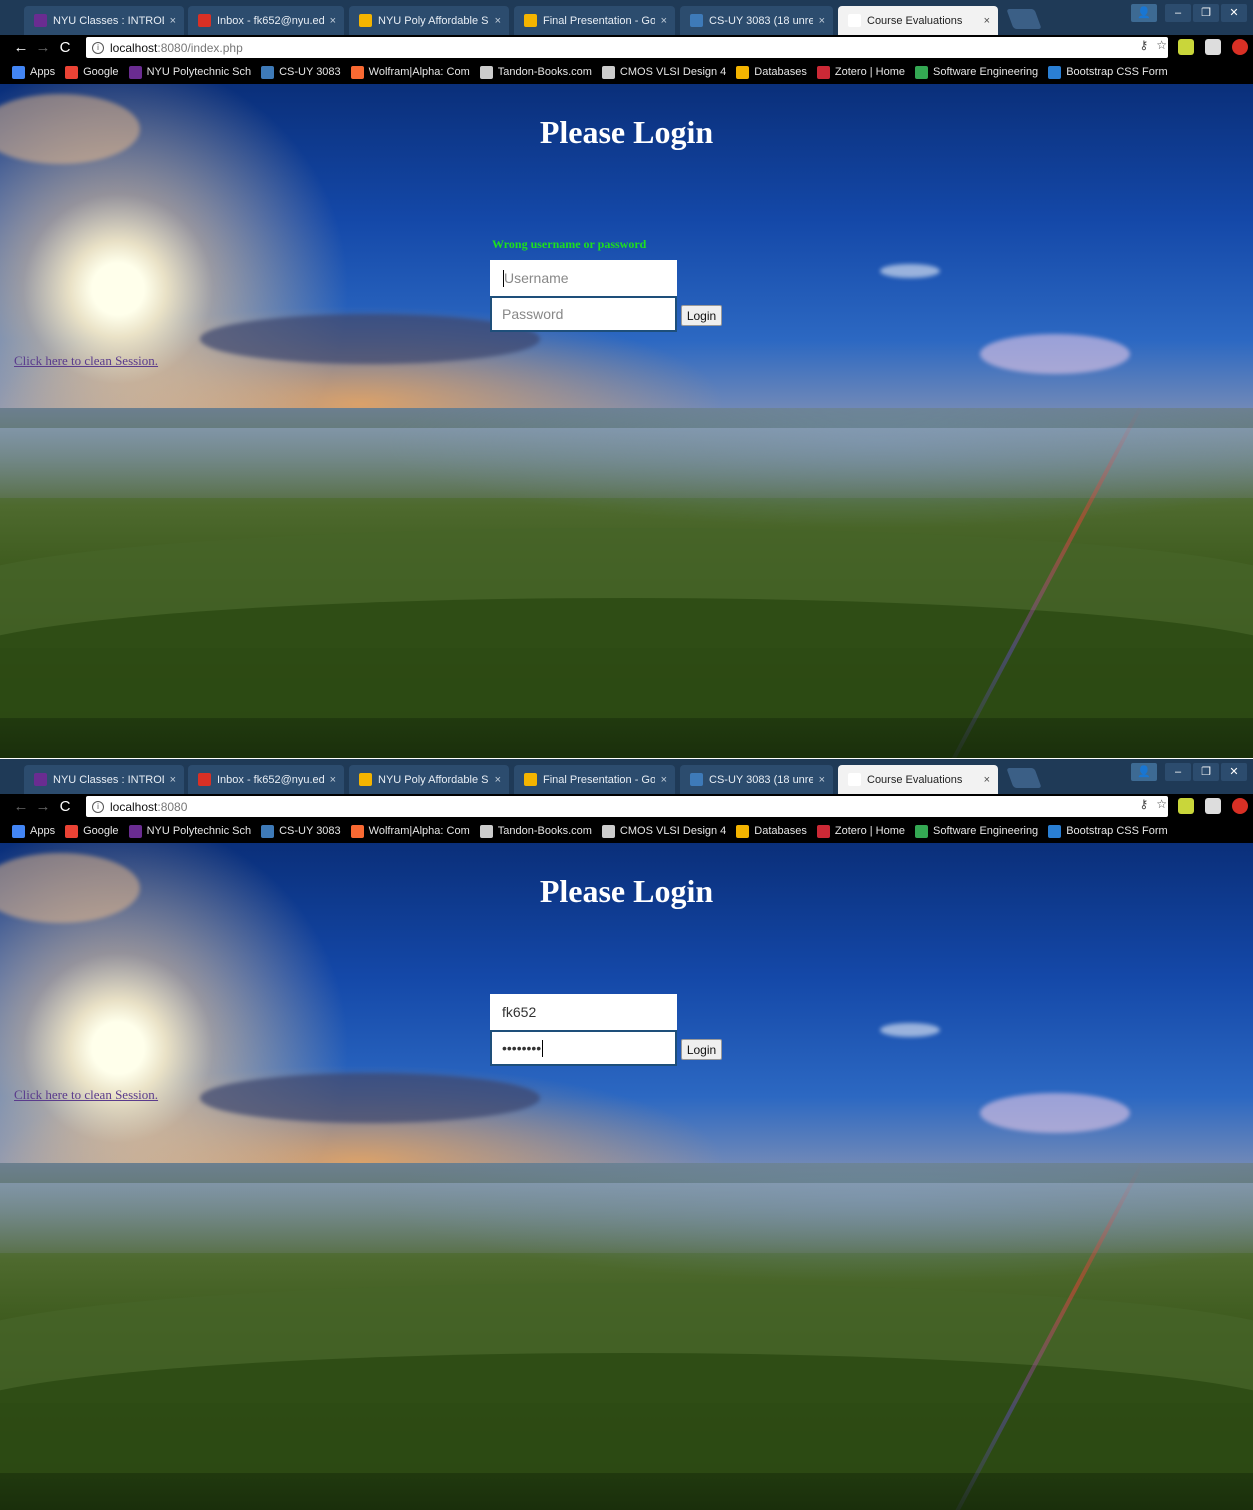  What do you see at coordinates (1117, 72) in the screenshot?
I see `bookmark-label: Bootstrap CSS Form` at bounding box center [1117, 72].